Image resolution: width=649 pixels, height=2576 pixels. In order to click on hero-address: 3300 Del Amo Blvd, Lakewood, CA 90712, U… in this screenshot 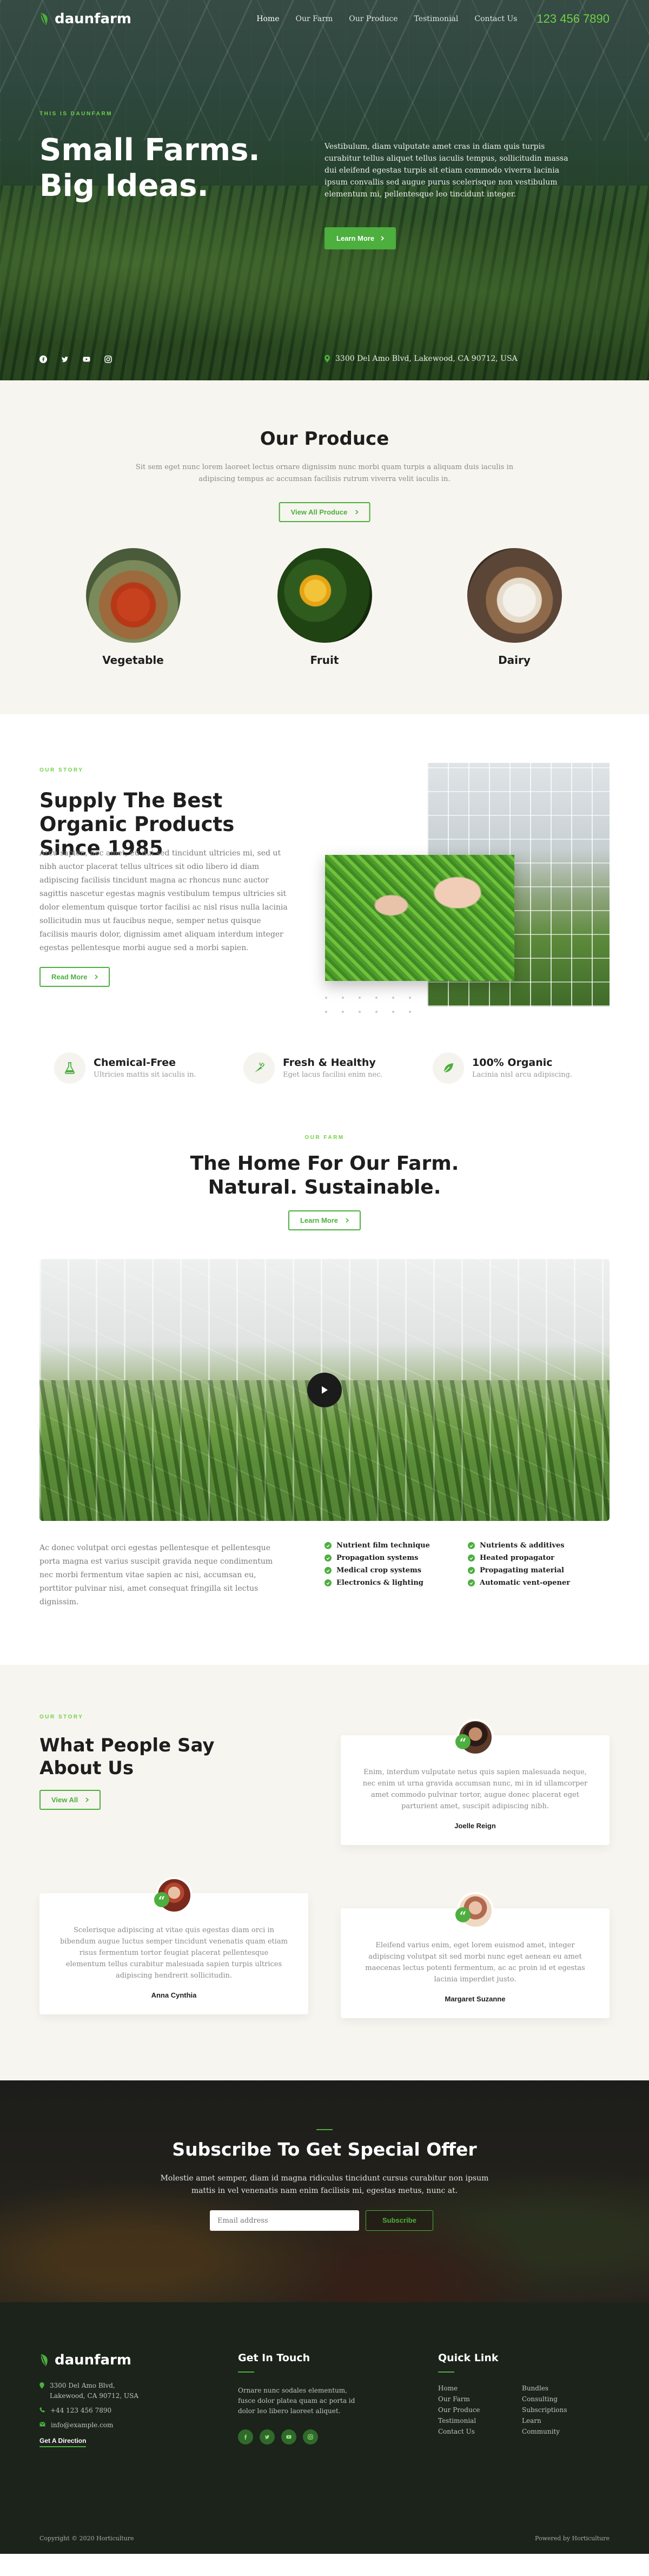, I will do `click(422, 358)`.